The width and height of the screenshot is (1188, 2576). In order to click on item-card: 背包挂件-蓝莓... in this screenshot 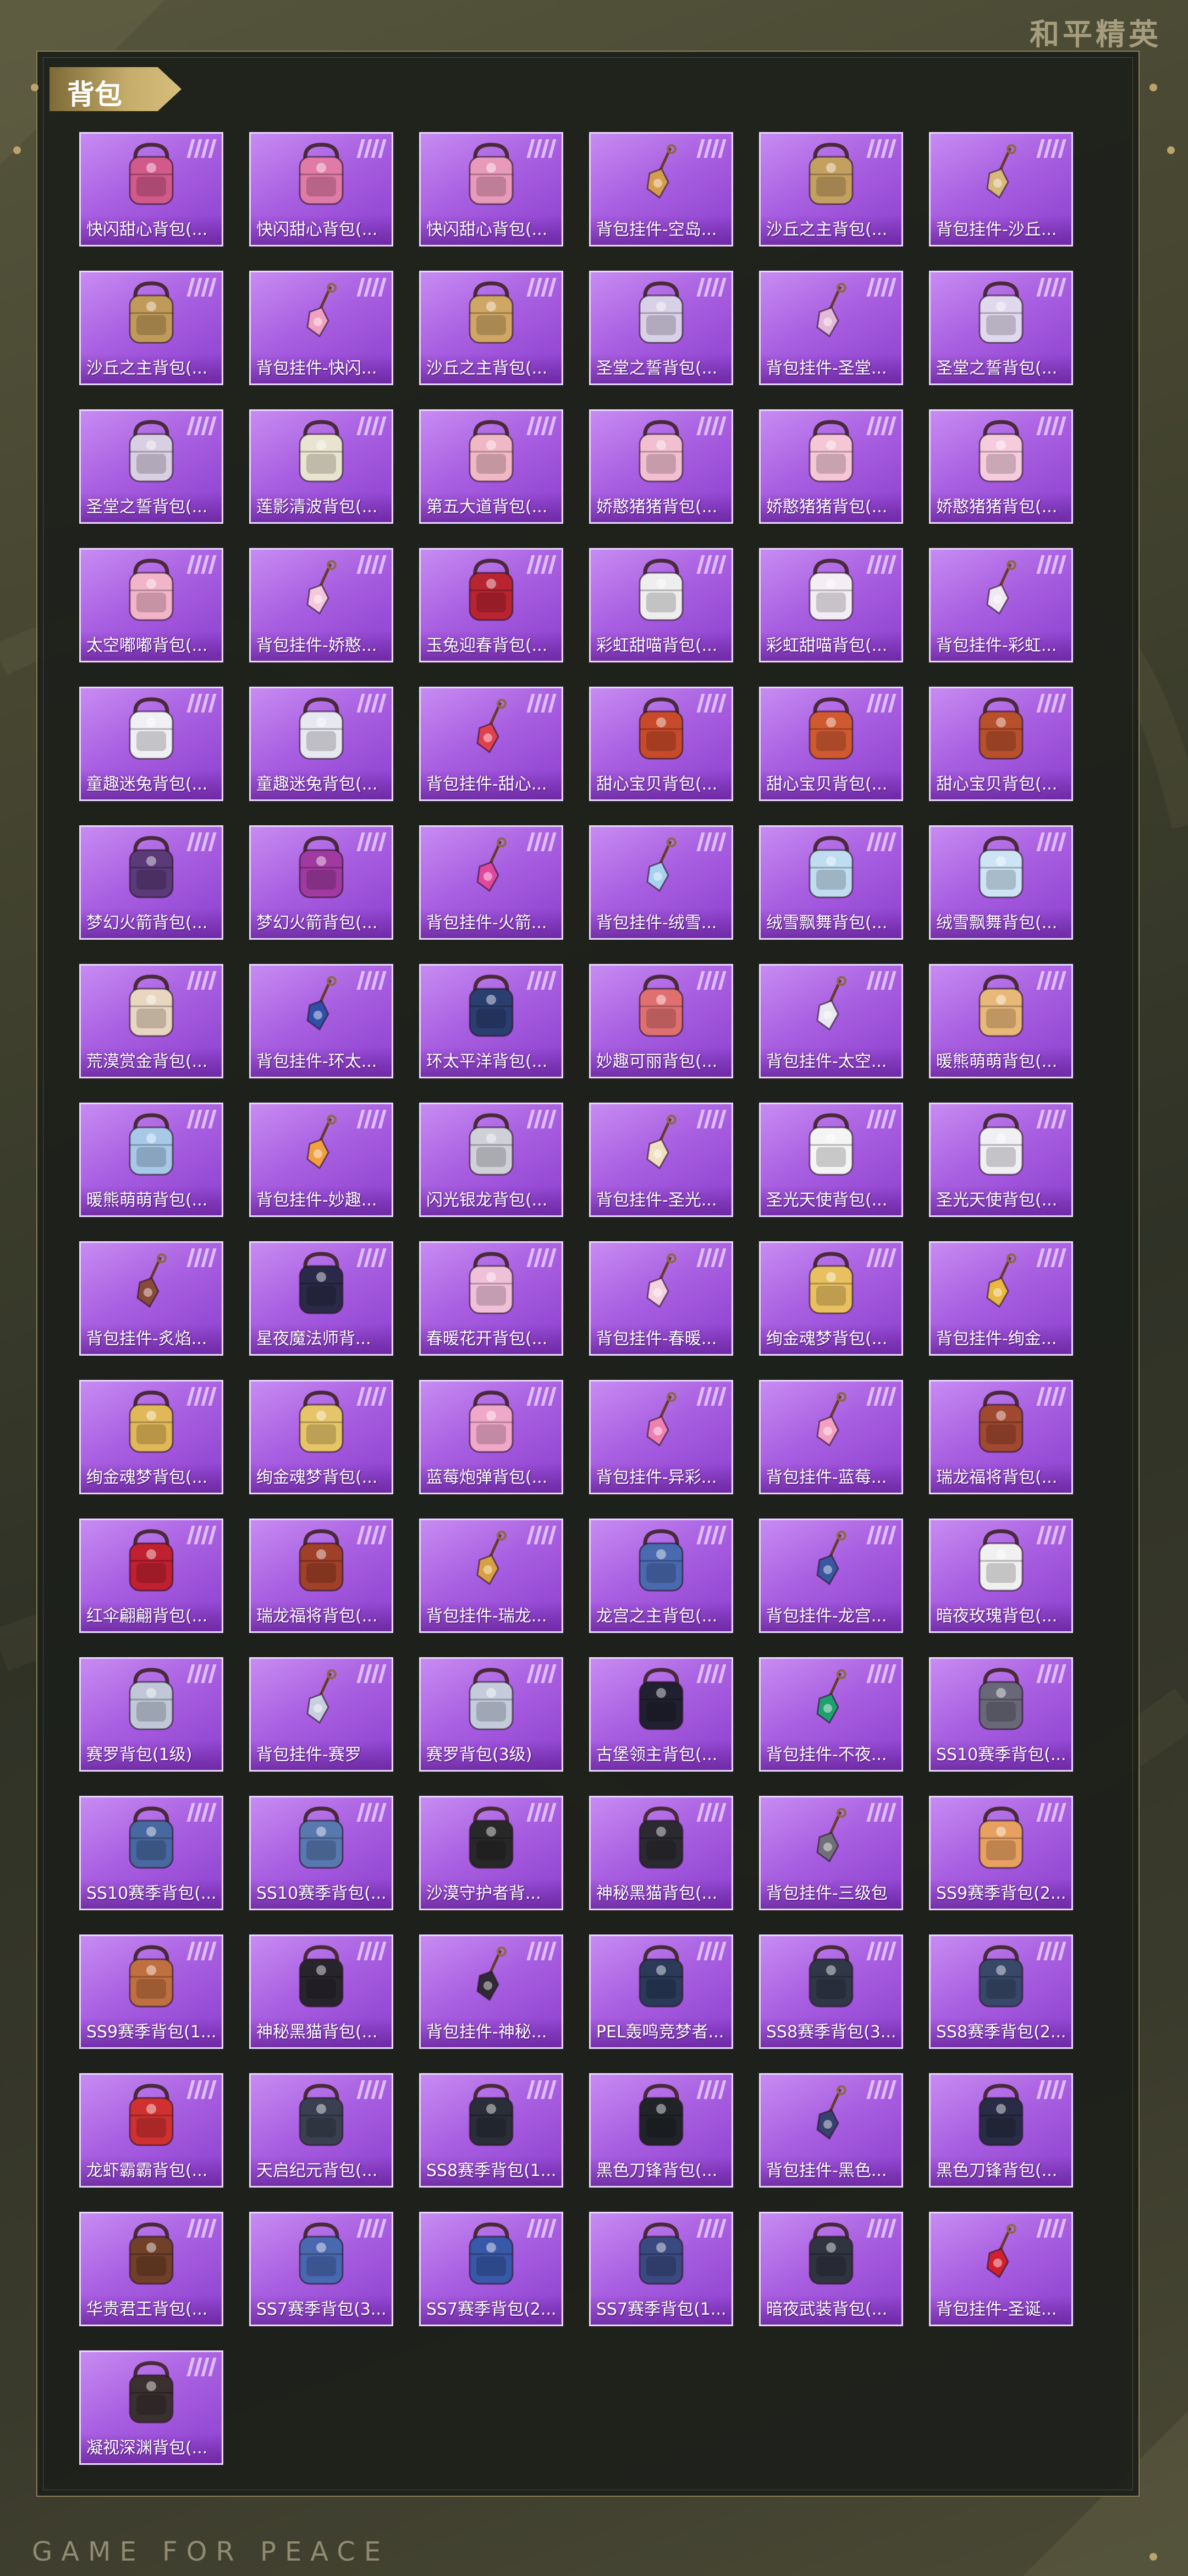, I will do `click(831, 1437)`.